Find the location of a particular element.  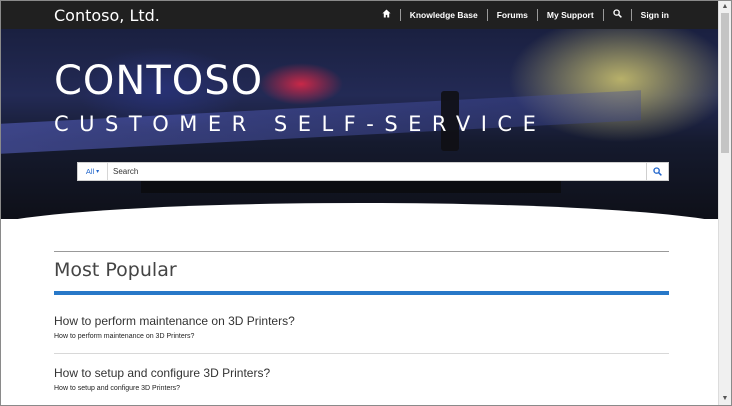

scroll-thumb is located at coordinates (725, 83).